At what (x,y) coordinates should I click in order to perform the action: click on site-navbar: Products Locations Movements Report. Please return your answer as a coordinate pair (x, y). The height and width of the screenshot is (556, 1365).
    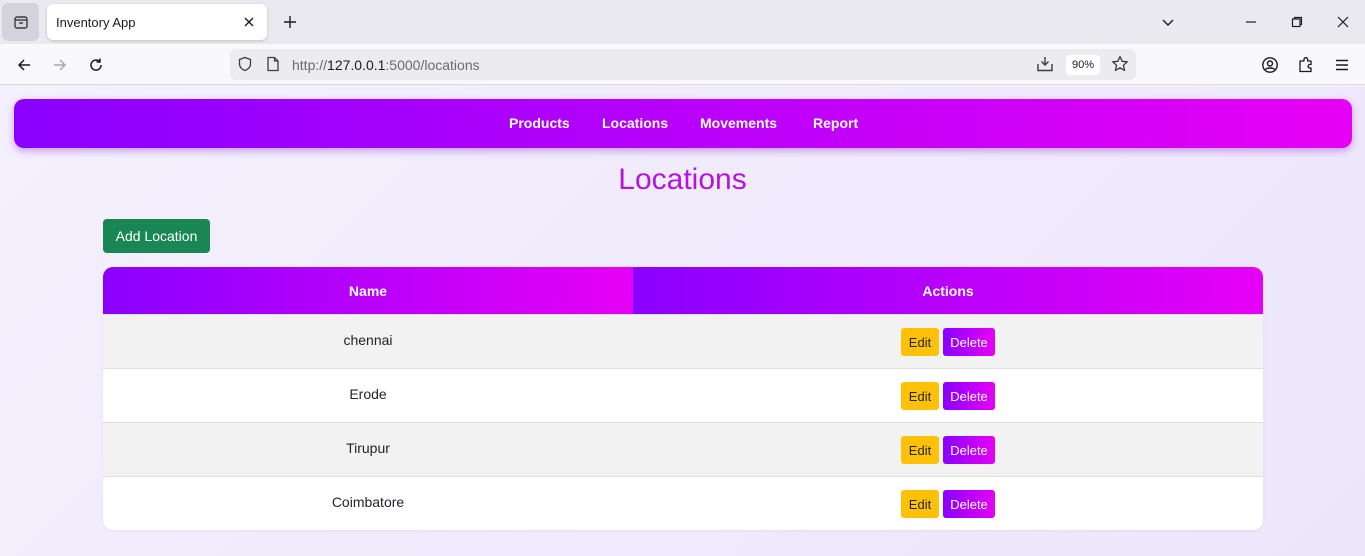
    Looking at the image, I should click on (683, 123).